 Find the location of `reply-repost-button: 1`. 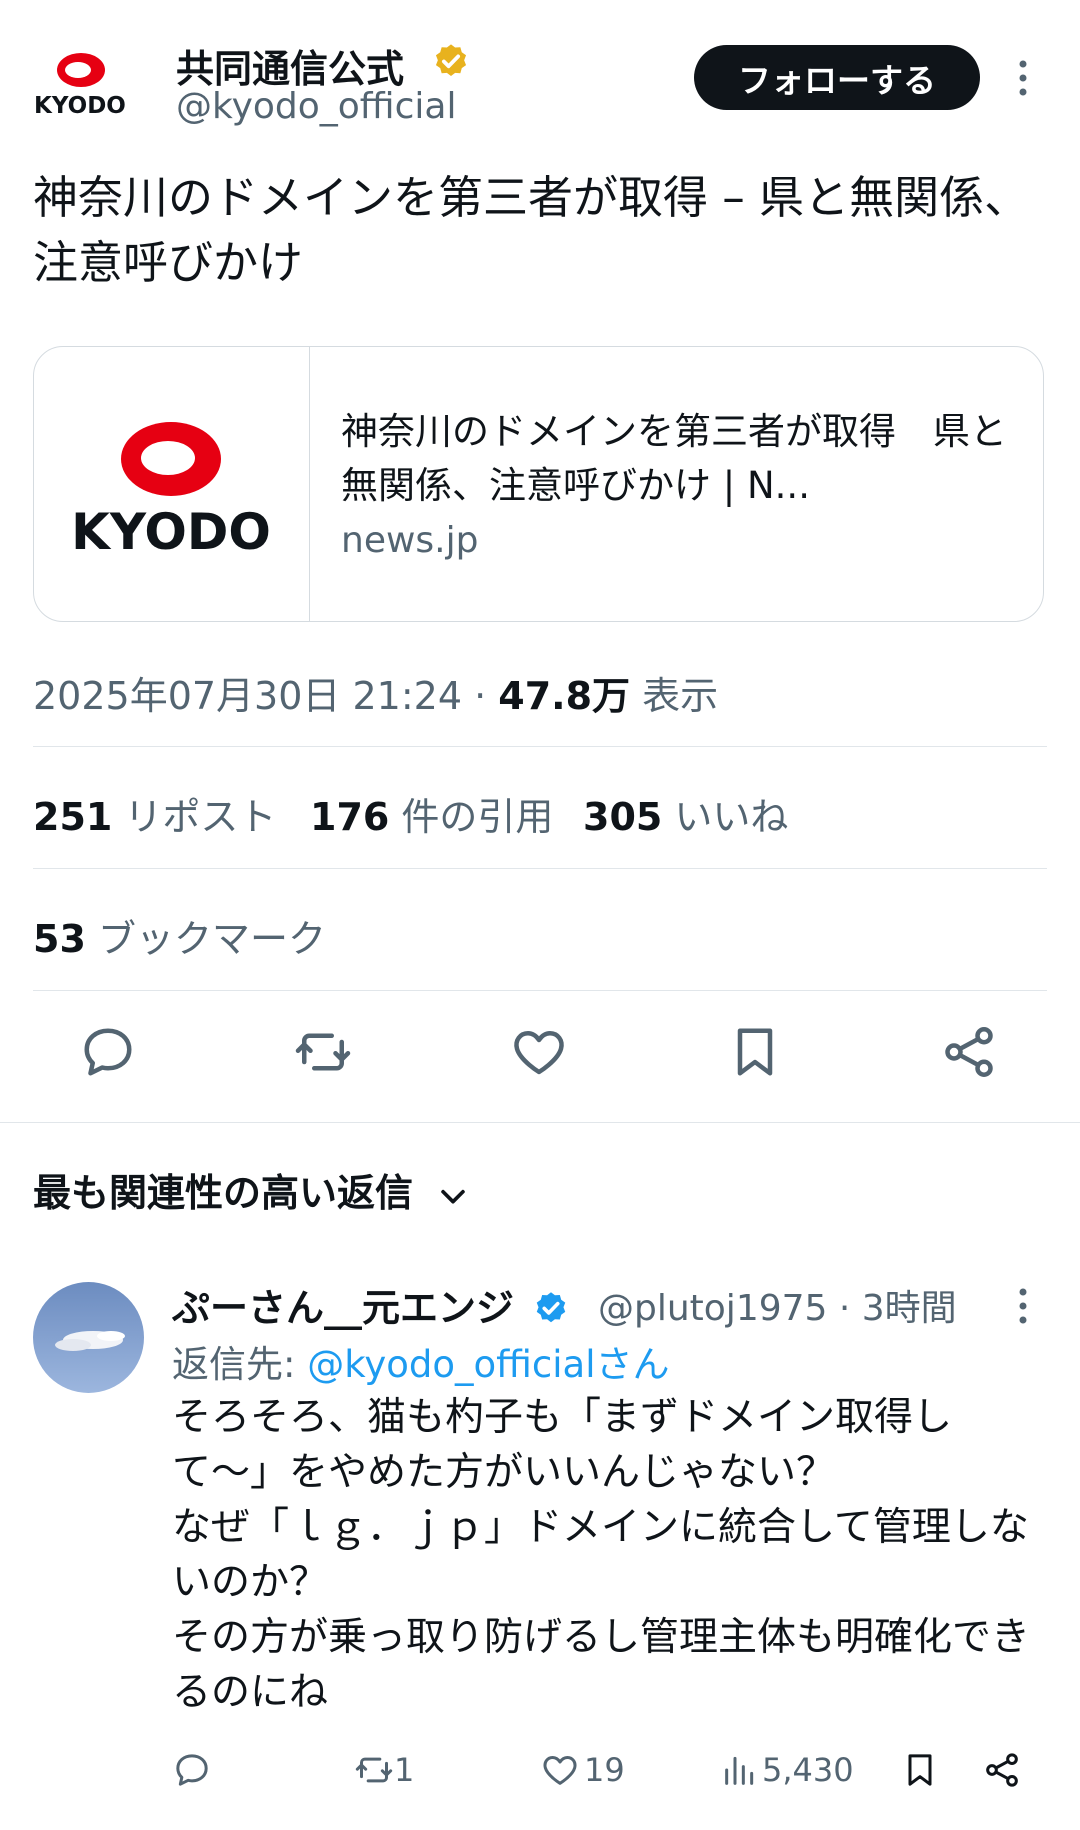

reply-repost-button: 1 is located at coordinates (384, 1770).